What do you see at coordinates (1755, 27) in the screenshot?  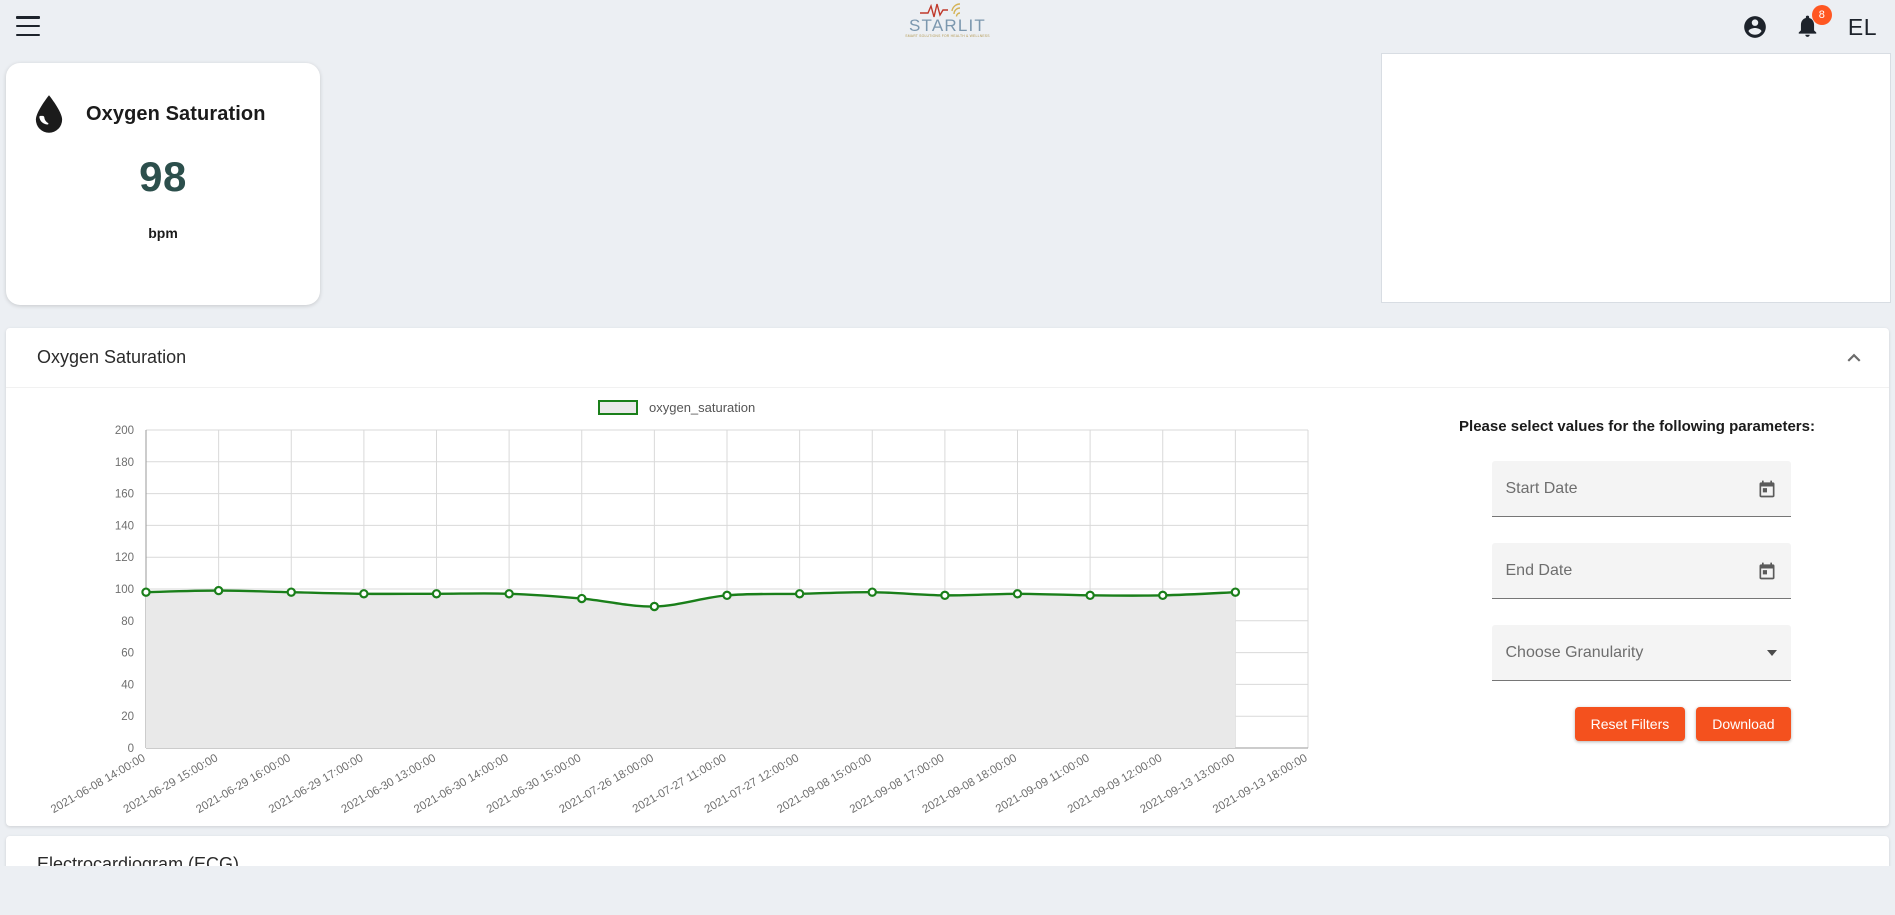 I see `account-circle-icon` at bounding box center [1755, 27].